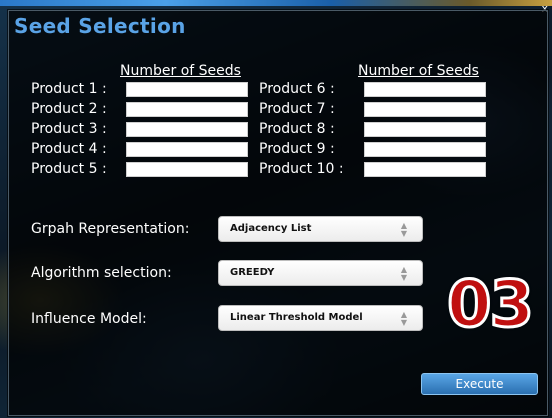 The image size is (552, 418). What do you see at coordinates (320, 273) in the screenshot?
I see `algorithm-selection-select: GREEDY ▲ ▼` at bounding box center [320, 273].